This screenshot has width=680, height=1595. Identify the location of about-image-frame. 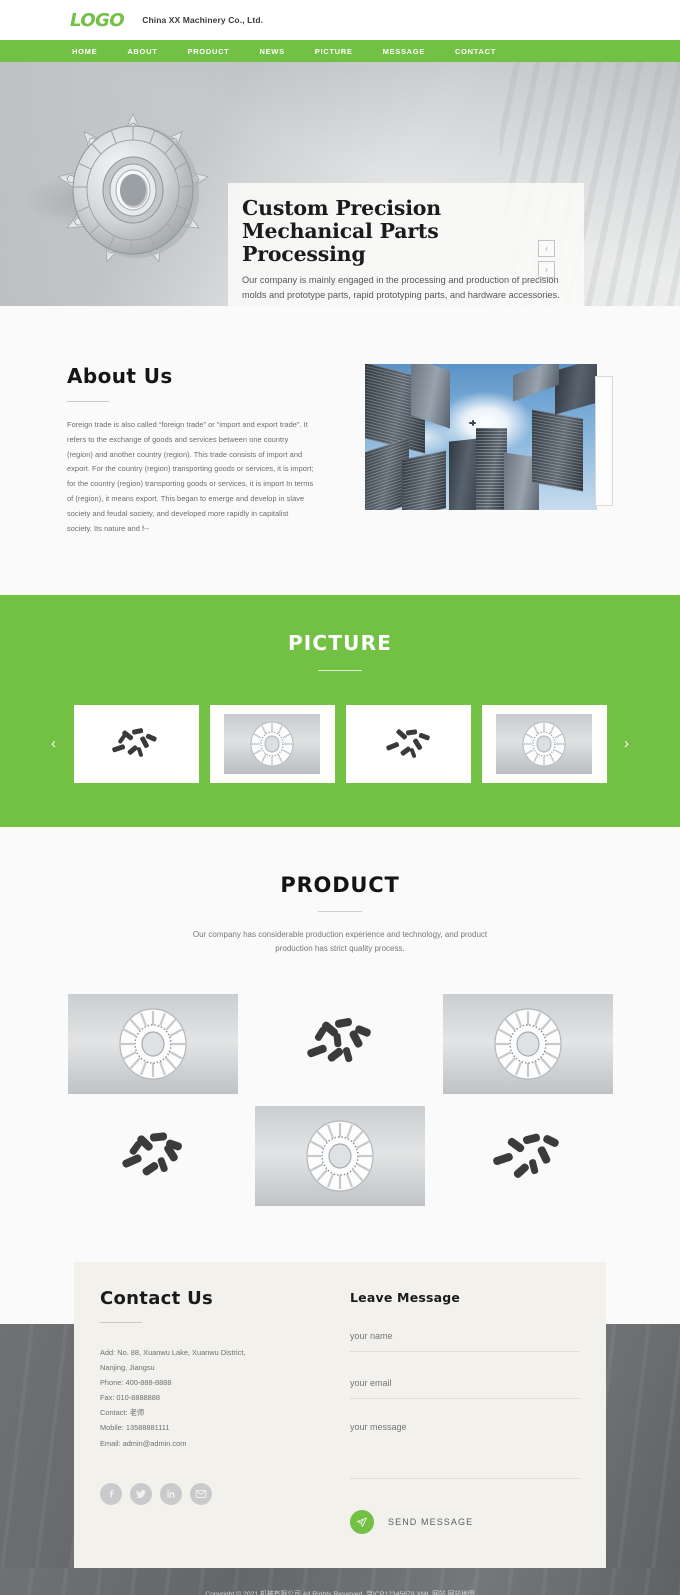
(604, 441).